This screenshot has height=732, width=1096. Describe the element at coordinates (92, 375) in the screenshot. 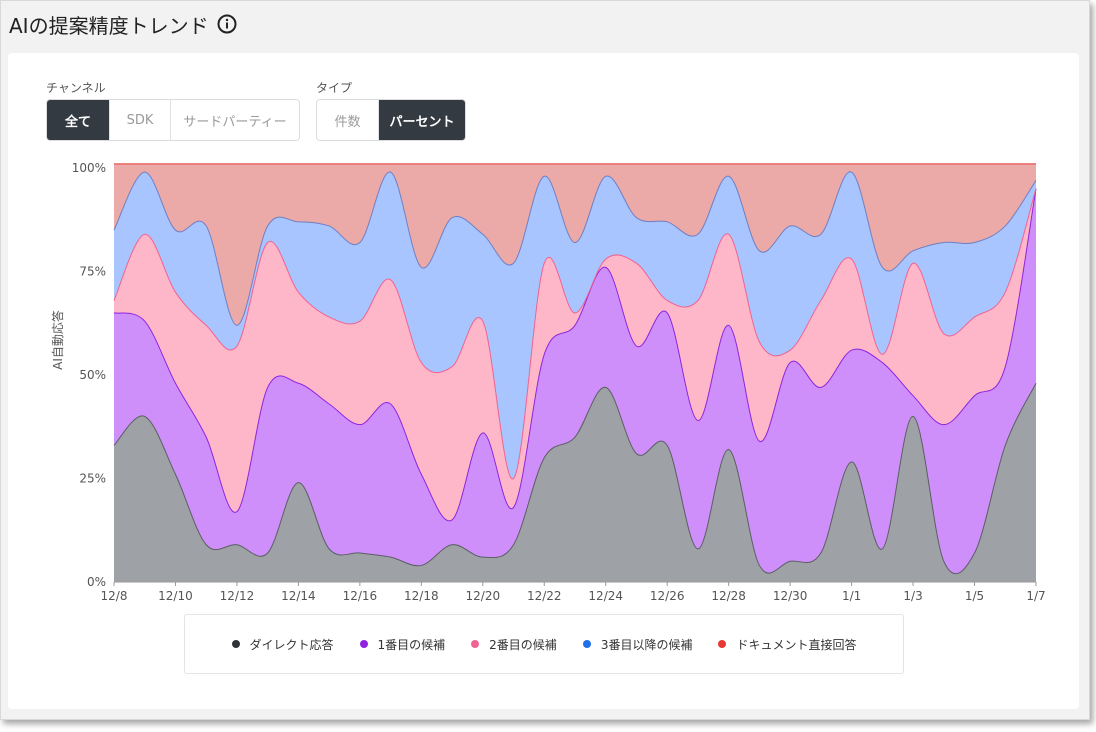

I see `y-tick-label: 50%` at that location.